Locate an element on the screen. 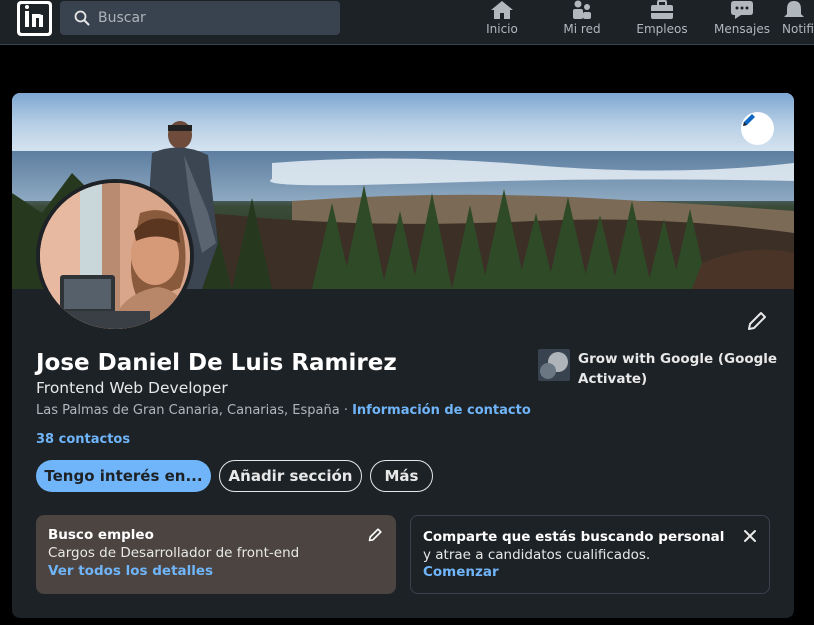 Image resolution: width=814 pixels, height=625 pixels. company-logo-icon is located at coordinates (554, 365).